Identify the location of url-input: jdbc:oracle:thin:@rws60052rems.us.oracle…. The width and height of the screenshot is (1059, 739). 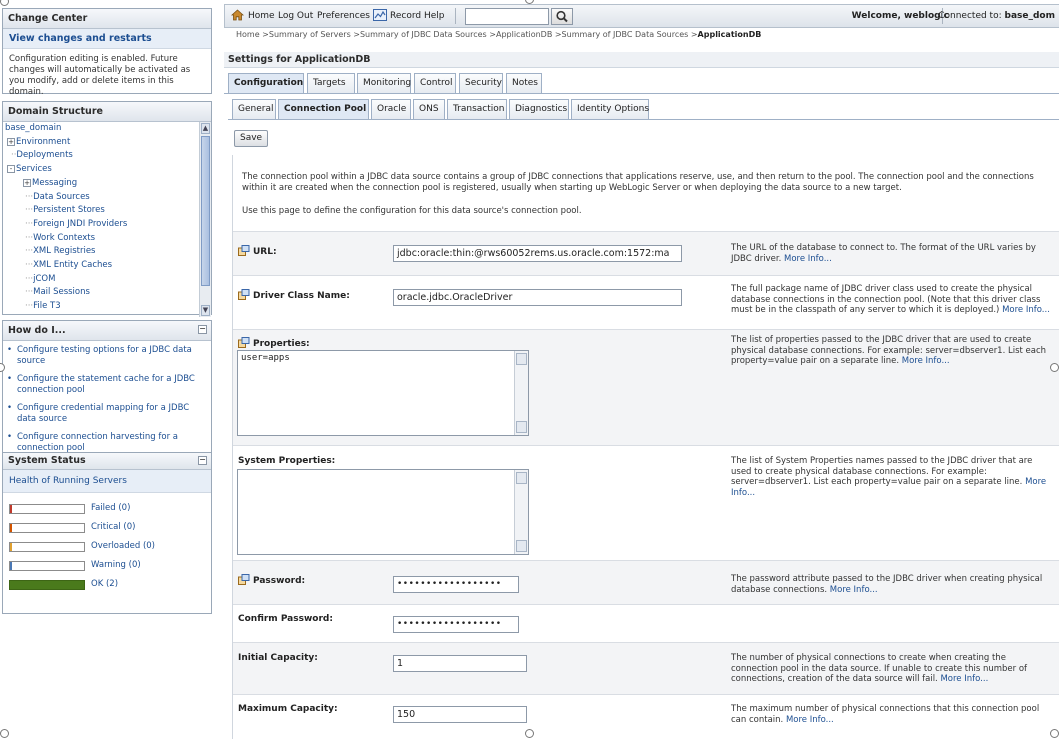
(537, 253).